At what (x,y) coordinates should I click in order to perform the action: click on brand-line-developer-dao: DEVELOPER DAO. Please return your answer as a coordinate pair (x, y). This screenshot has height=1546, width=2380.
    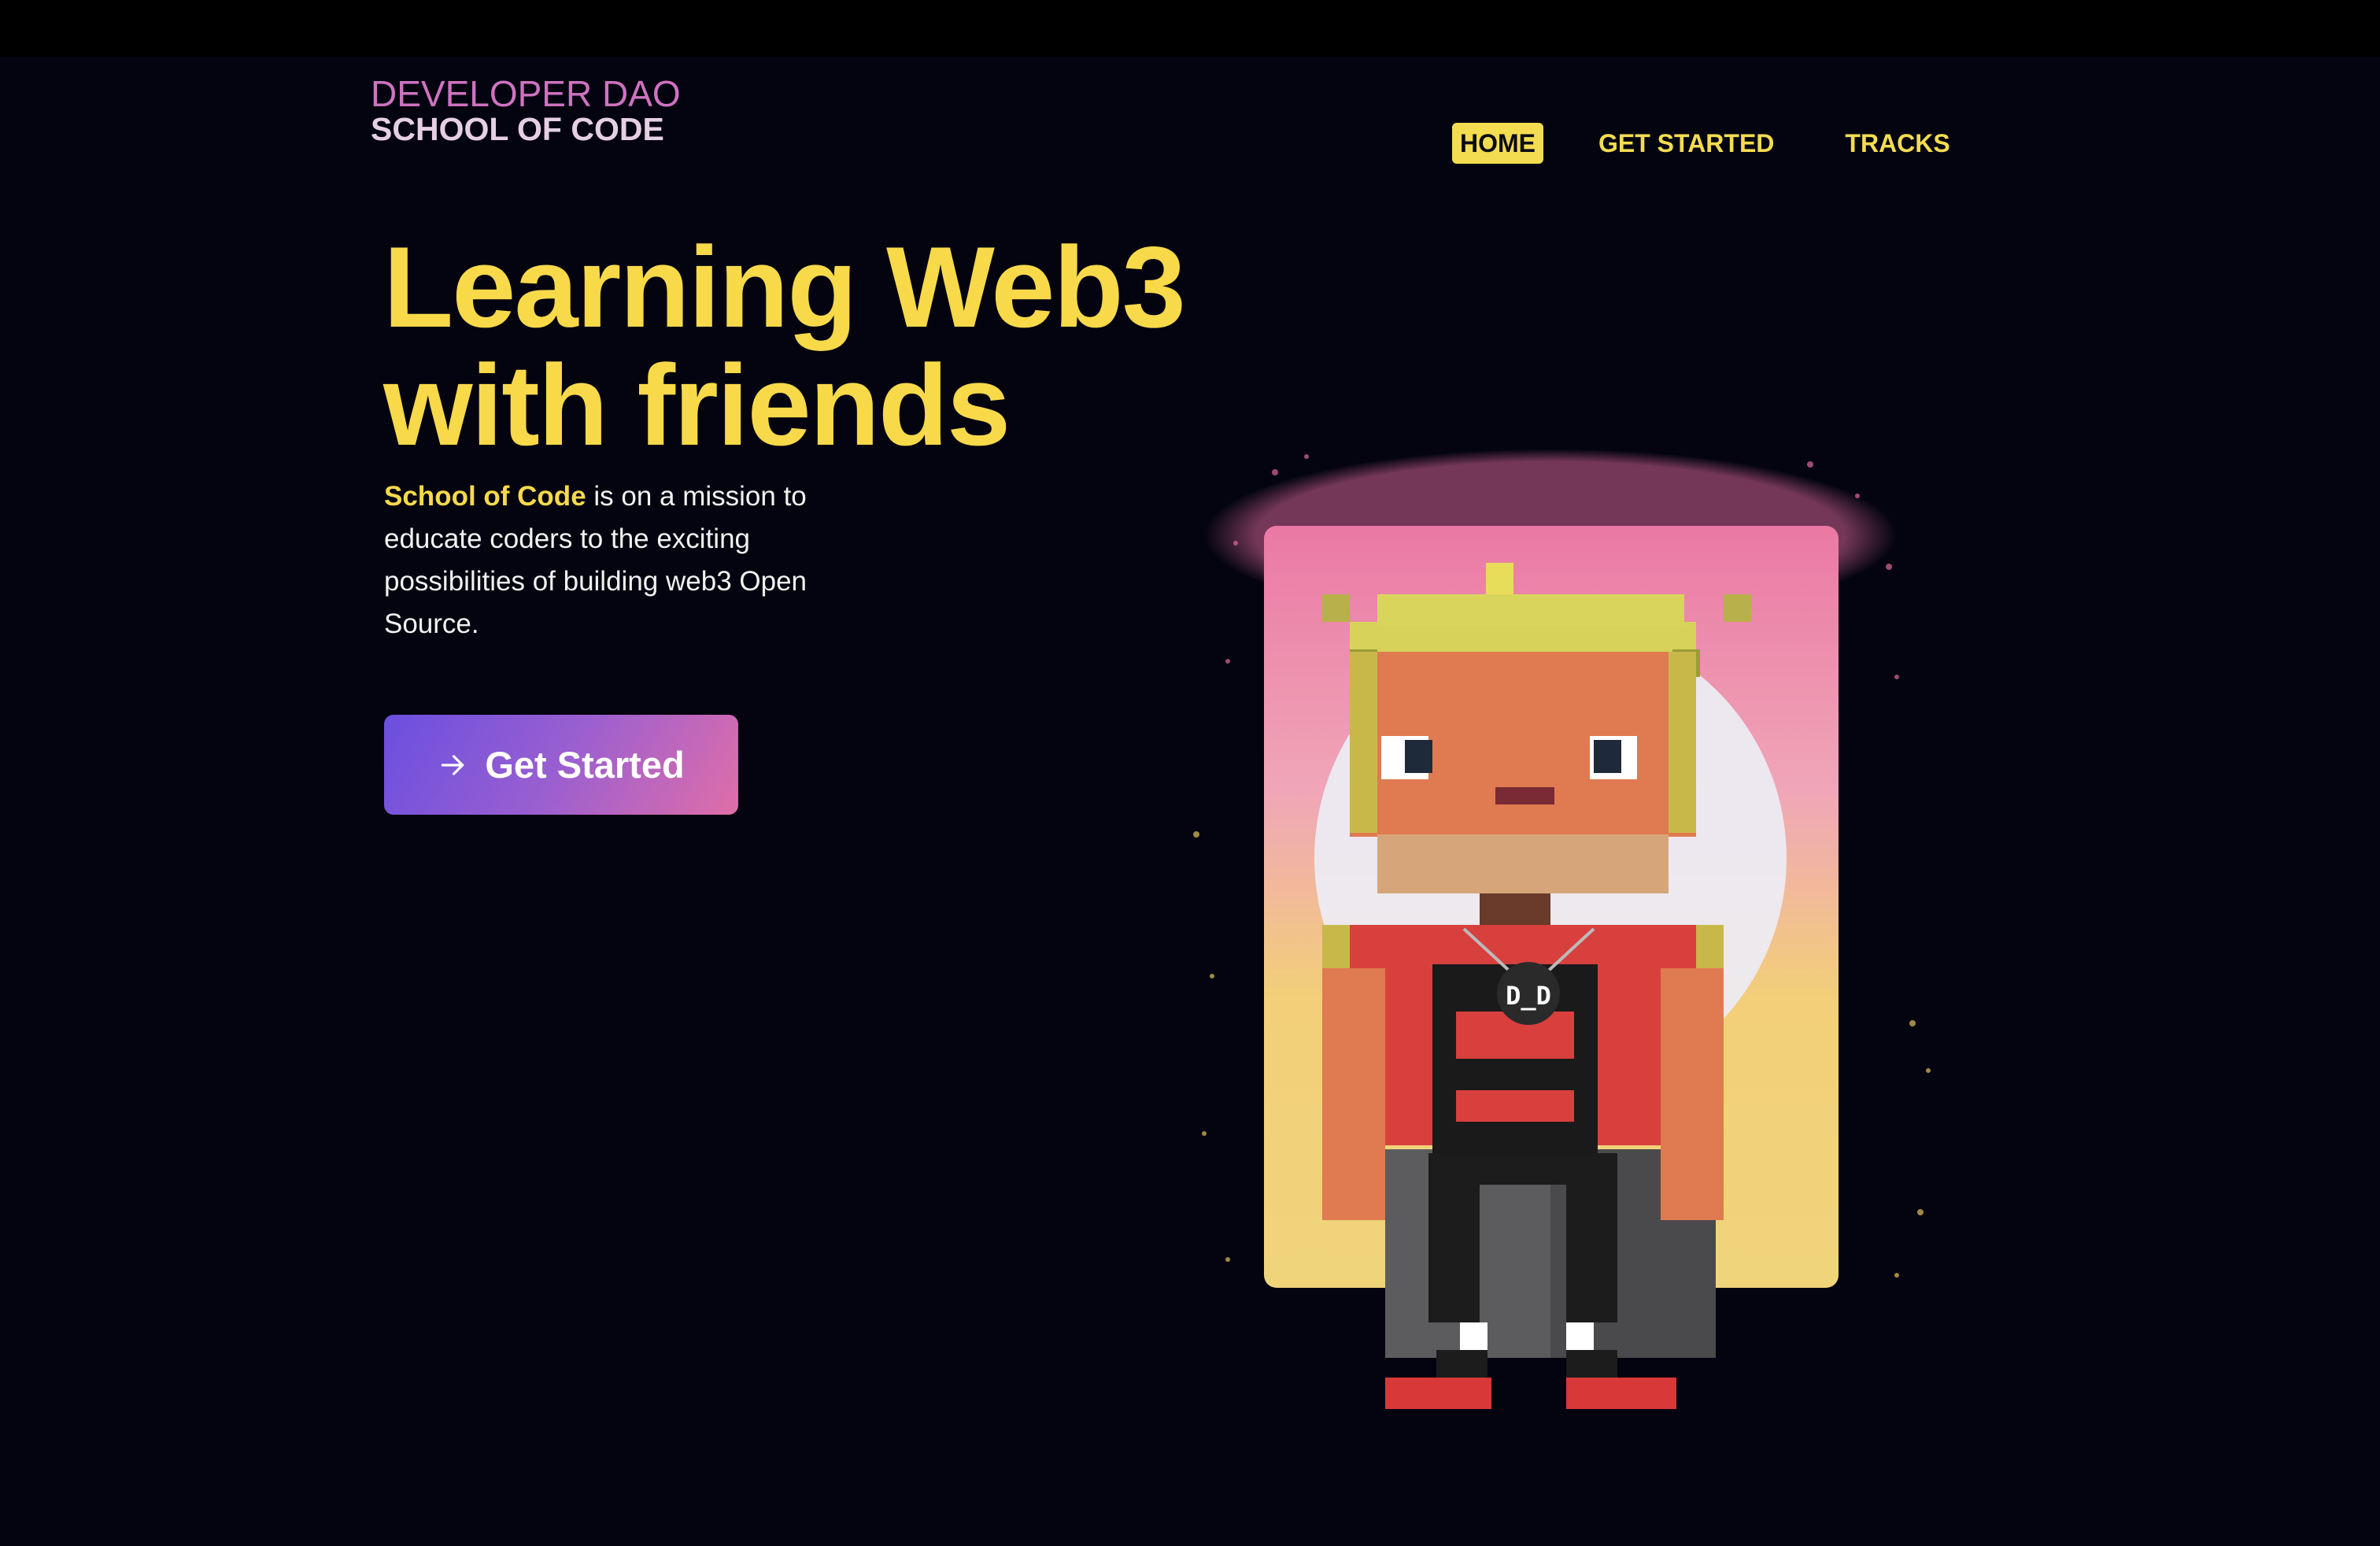
    Looking at the image, I should click on (526, 94).